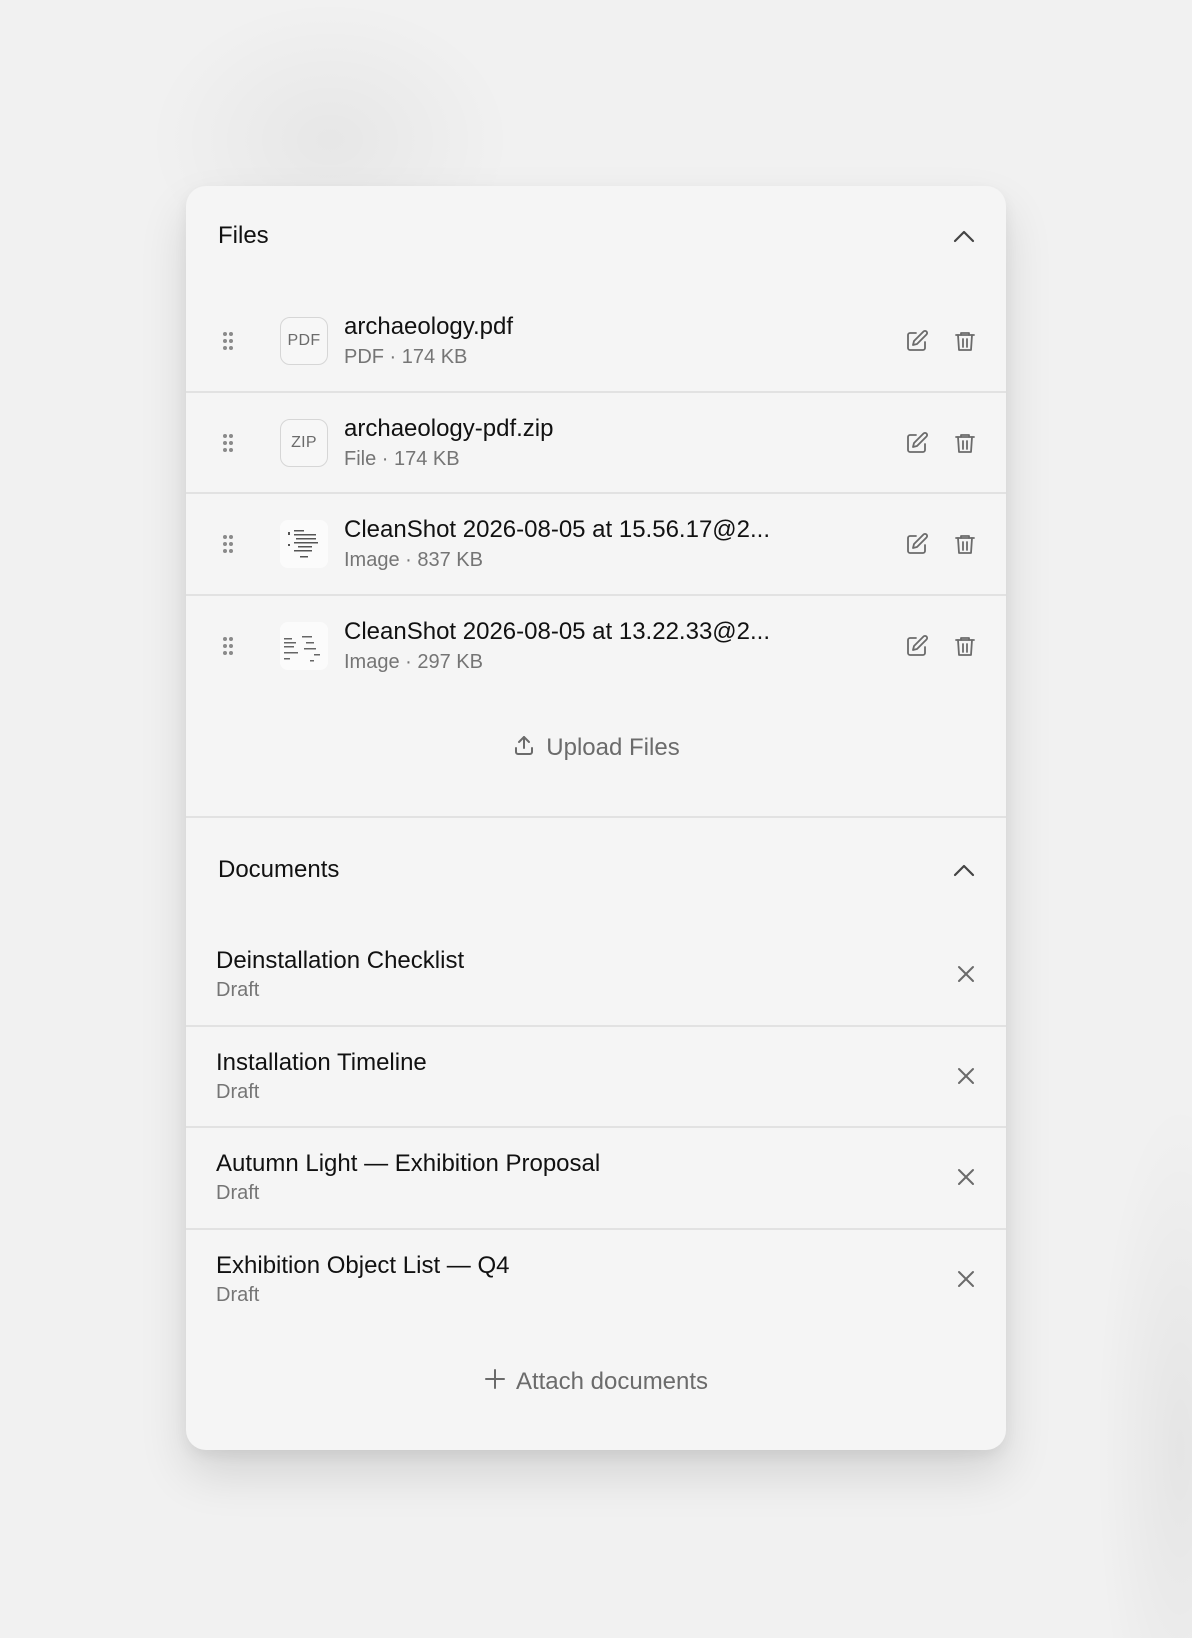 The width and height of the screenshot is (1192, 1638). I want to click on zip-file-icon: ZIP, so click(304, 443).